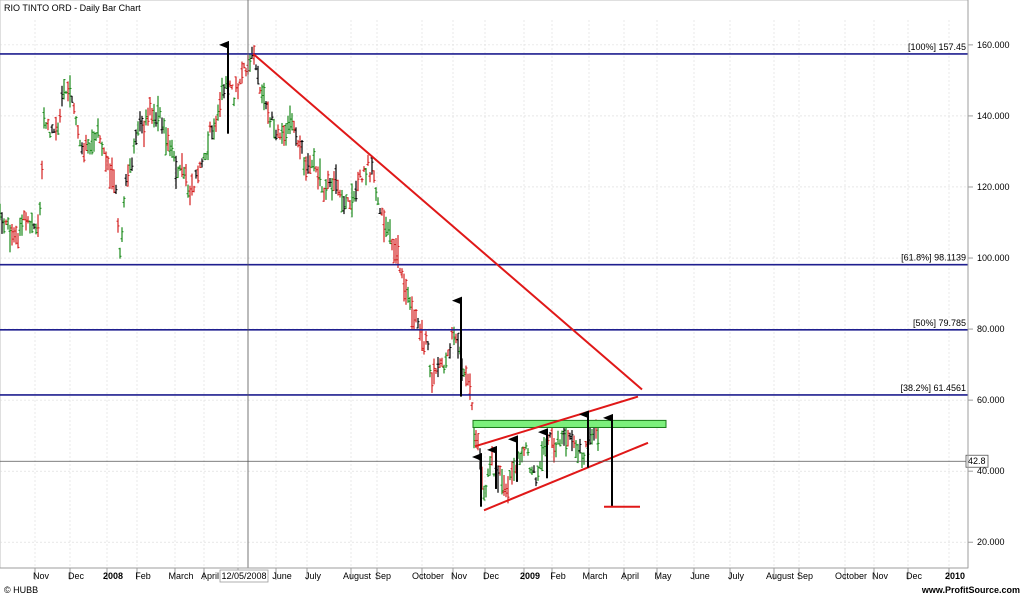 Image resolution: width=1024 pixels, height=597 pixels. I want to click on y-tick-label: 60.000, so click(991, 400).